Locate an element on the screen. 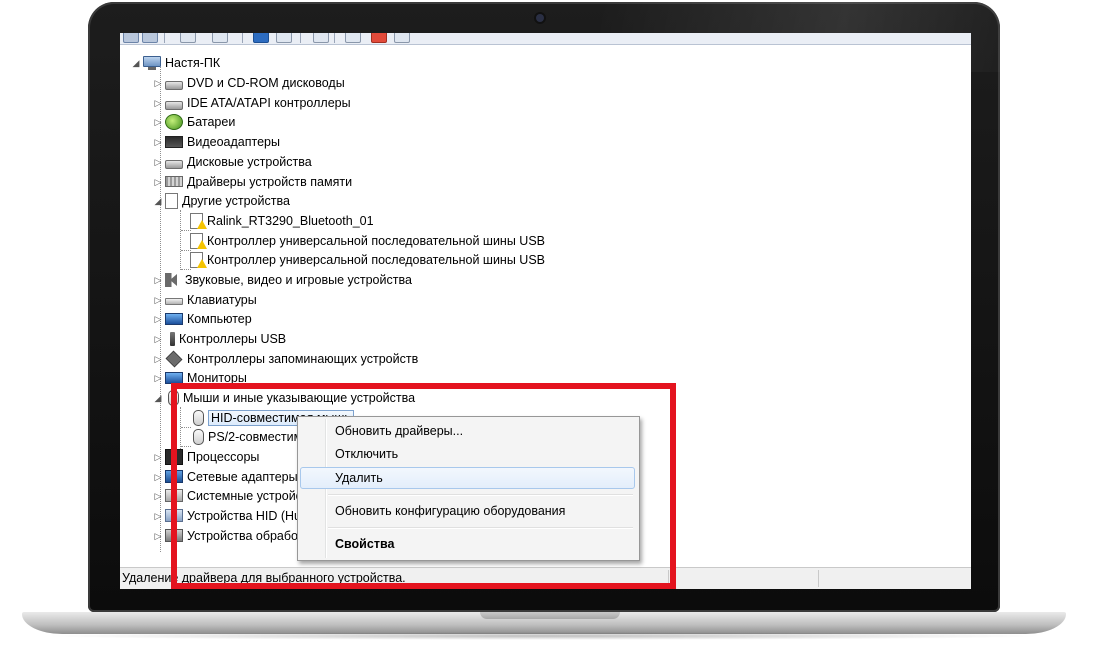 The width and height of the screenshot is (1100, 654). scan-hardware-icon is located at coordinates (321, 38).